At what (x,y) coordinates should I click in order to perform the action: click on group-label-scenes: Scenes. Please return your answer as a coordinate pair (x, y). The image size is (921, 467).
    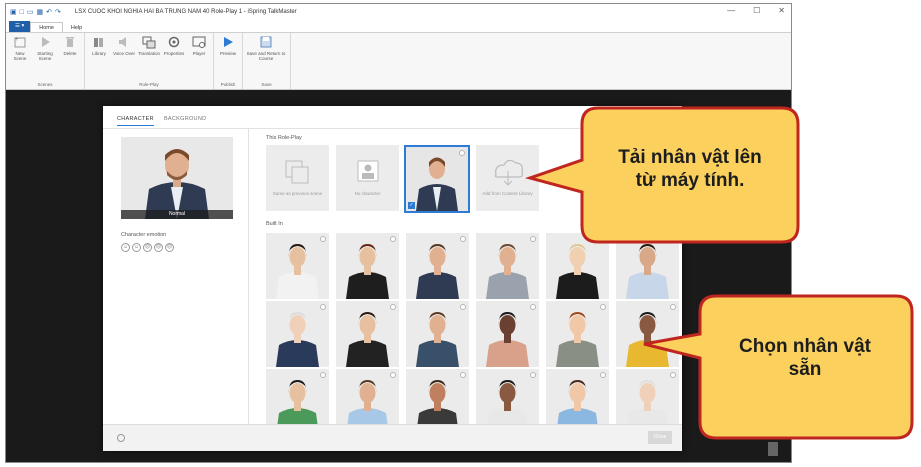
    Looking at the image, I should click on (45, 84).